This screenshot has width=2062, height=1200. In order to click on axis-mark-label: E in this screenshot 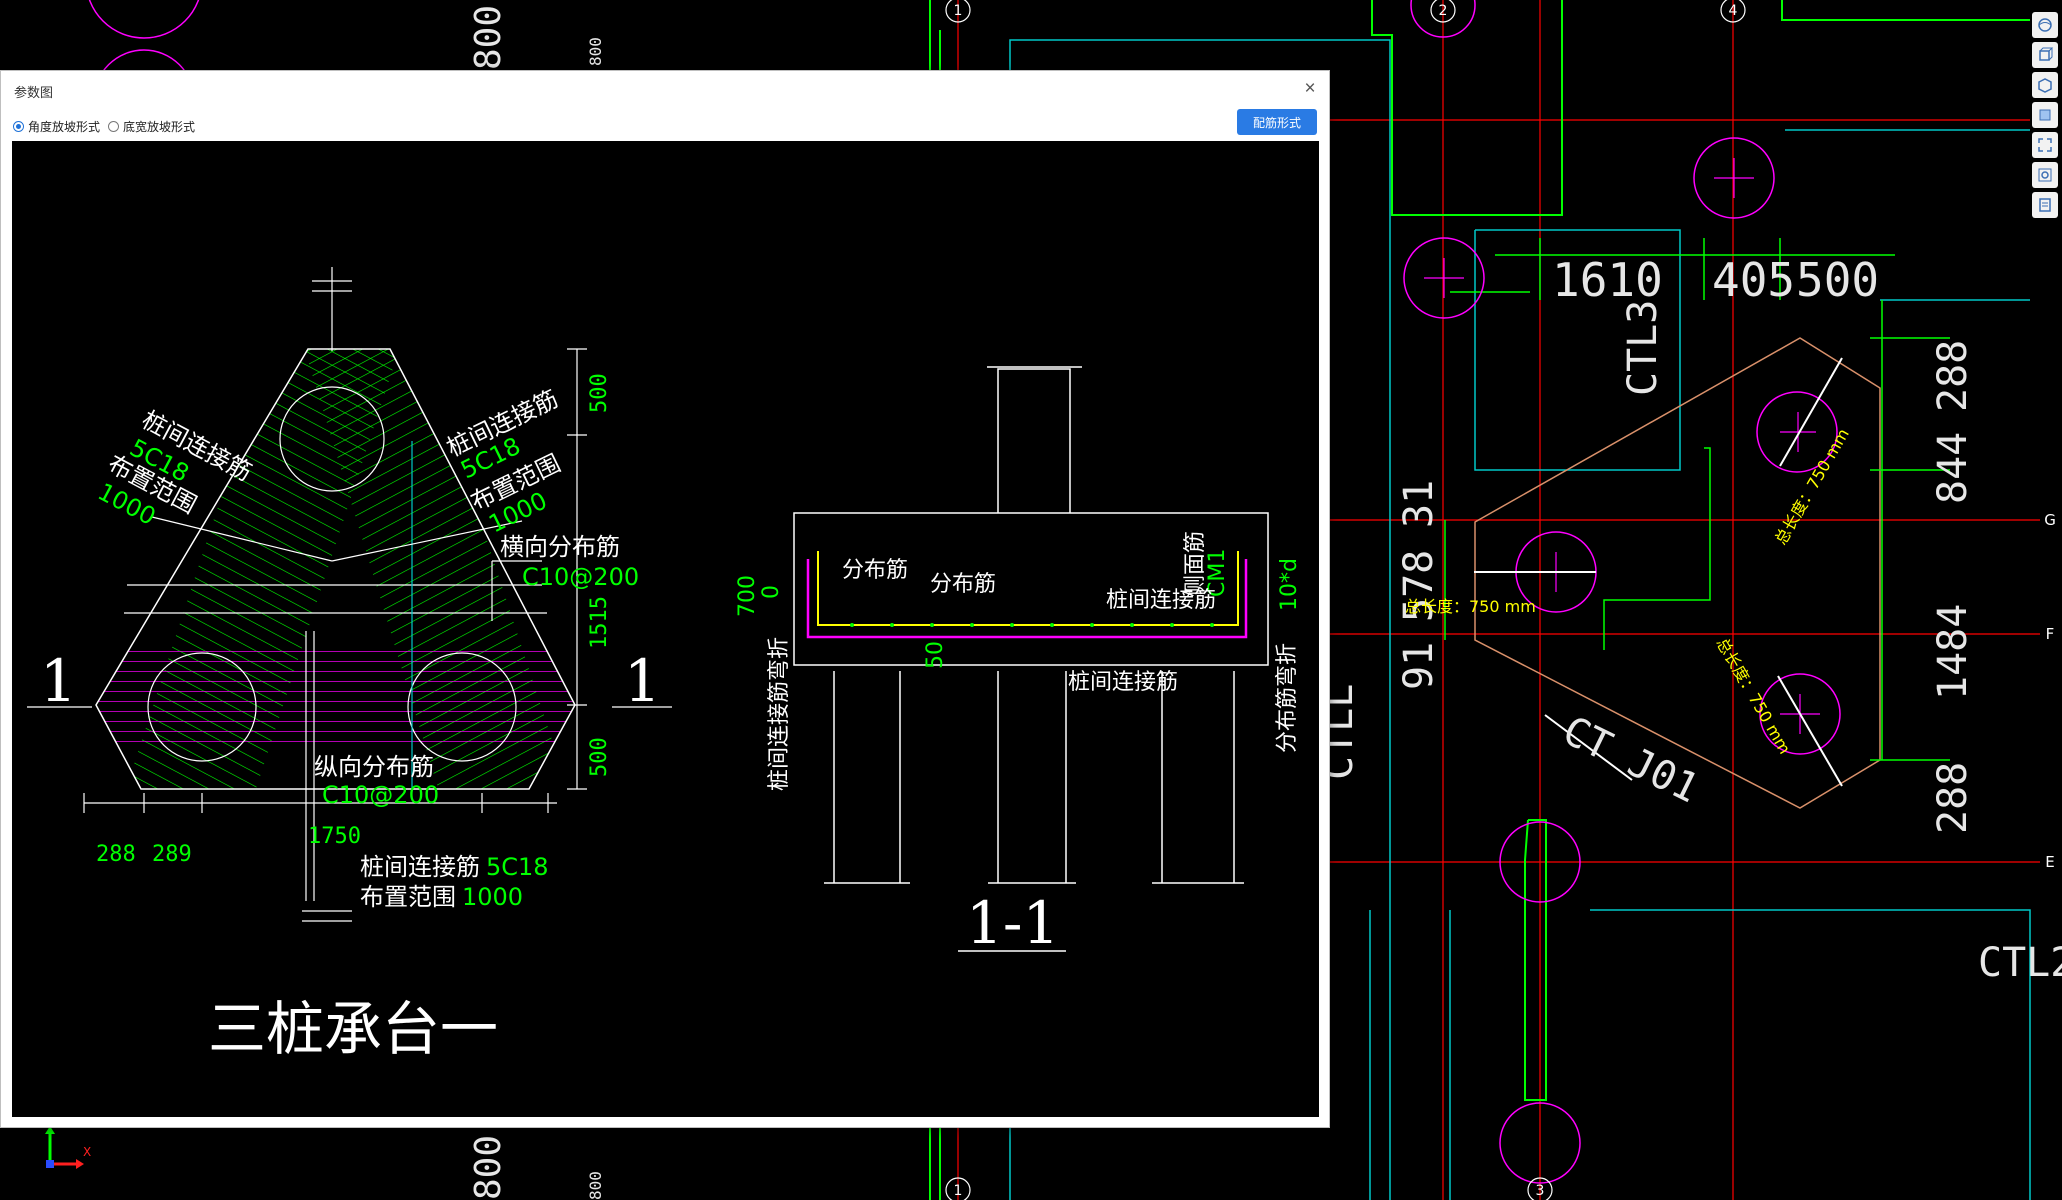, I will do `click(2049, 862)`.